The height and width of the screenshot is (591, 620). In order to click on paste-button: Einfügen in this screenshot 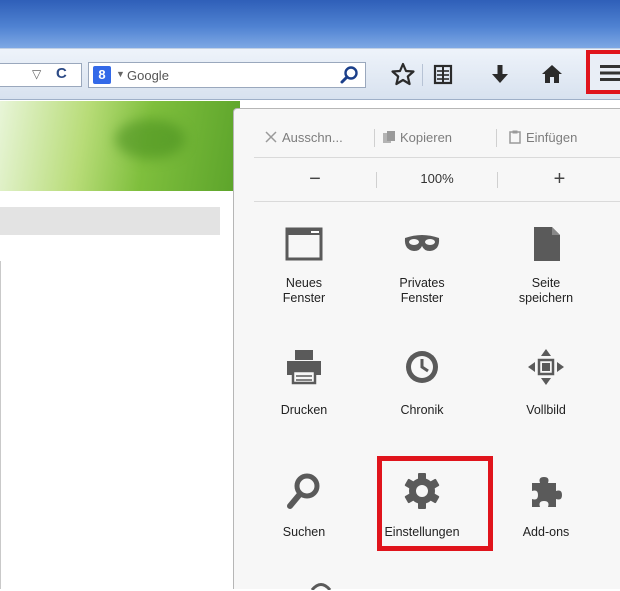, I will do `click(542, 138)`.